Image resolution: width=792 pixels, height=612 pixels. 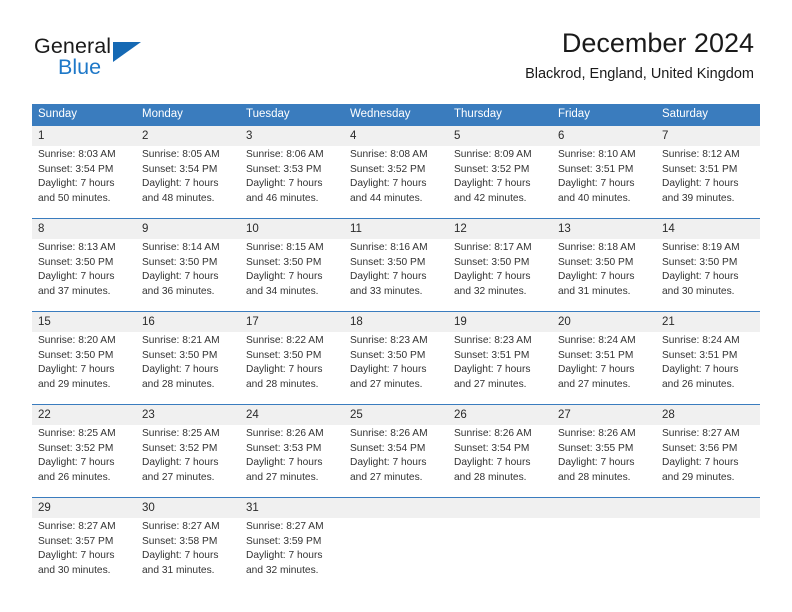 What do you see at coordinates (84, 229) in the screenshot?
I see `day-number-8: 8` at bounding box center [84, 229].